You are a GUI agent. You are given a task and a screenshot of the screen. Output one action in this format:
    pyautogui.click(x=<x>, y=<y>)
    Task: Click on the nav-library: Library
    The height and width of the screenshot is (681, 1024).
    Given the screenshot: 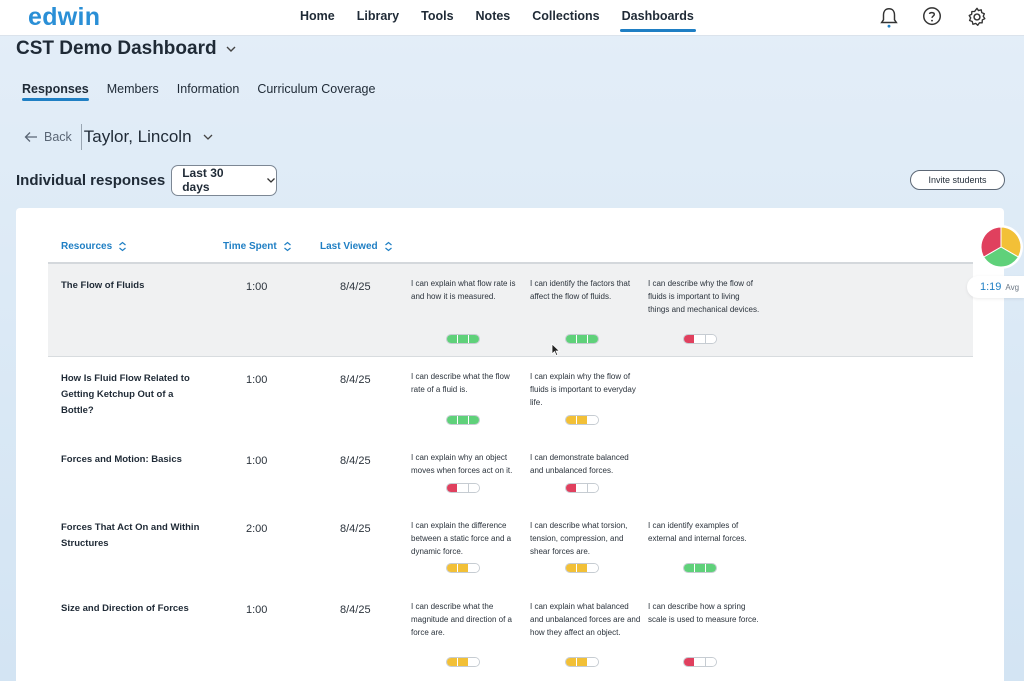 What is the action you would take?
    pyautogui.click(x=378, y=16)
    